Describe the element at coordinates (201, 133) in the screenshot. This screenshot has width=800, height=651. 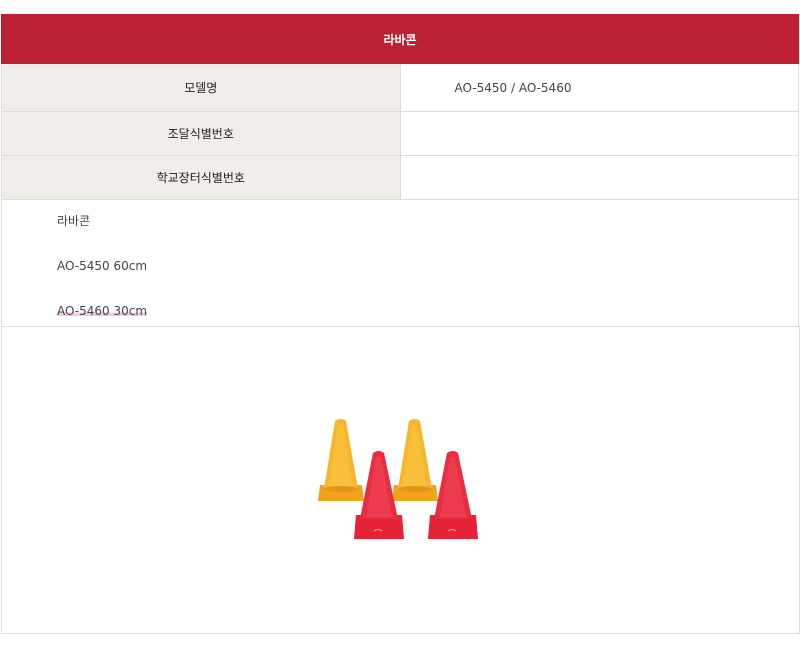
I see `procurement-id-label: 조달식별번호` at that location.